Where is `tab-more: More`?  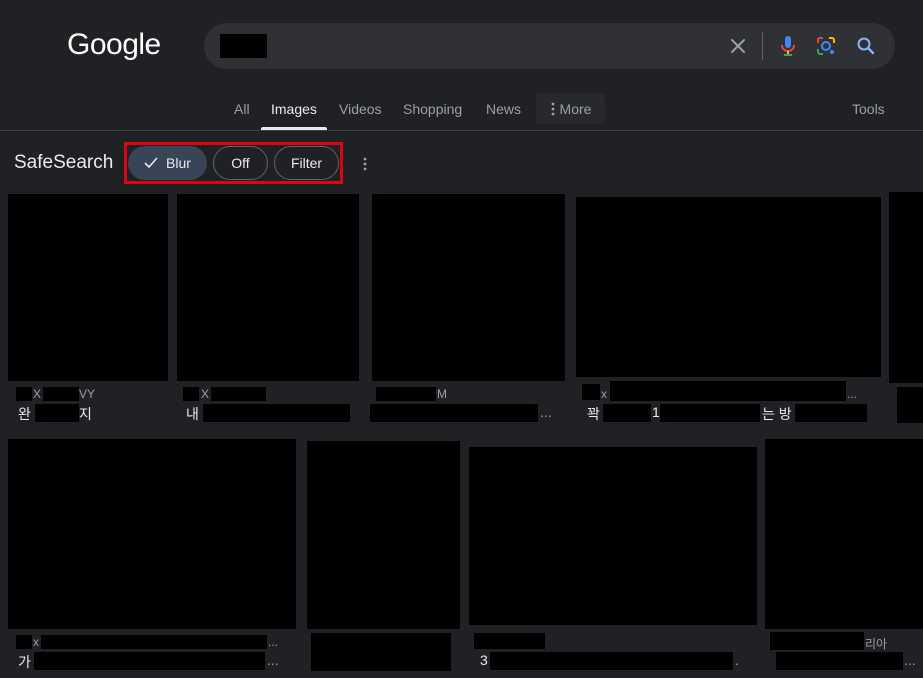
tab-more: More is located at coordinates (570, 108).